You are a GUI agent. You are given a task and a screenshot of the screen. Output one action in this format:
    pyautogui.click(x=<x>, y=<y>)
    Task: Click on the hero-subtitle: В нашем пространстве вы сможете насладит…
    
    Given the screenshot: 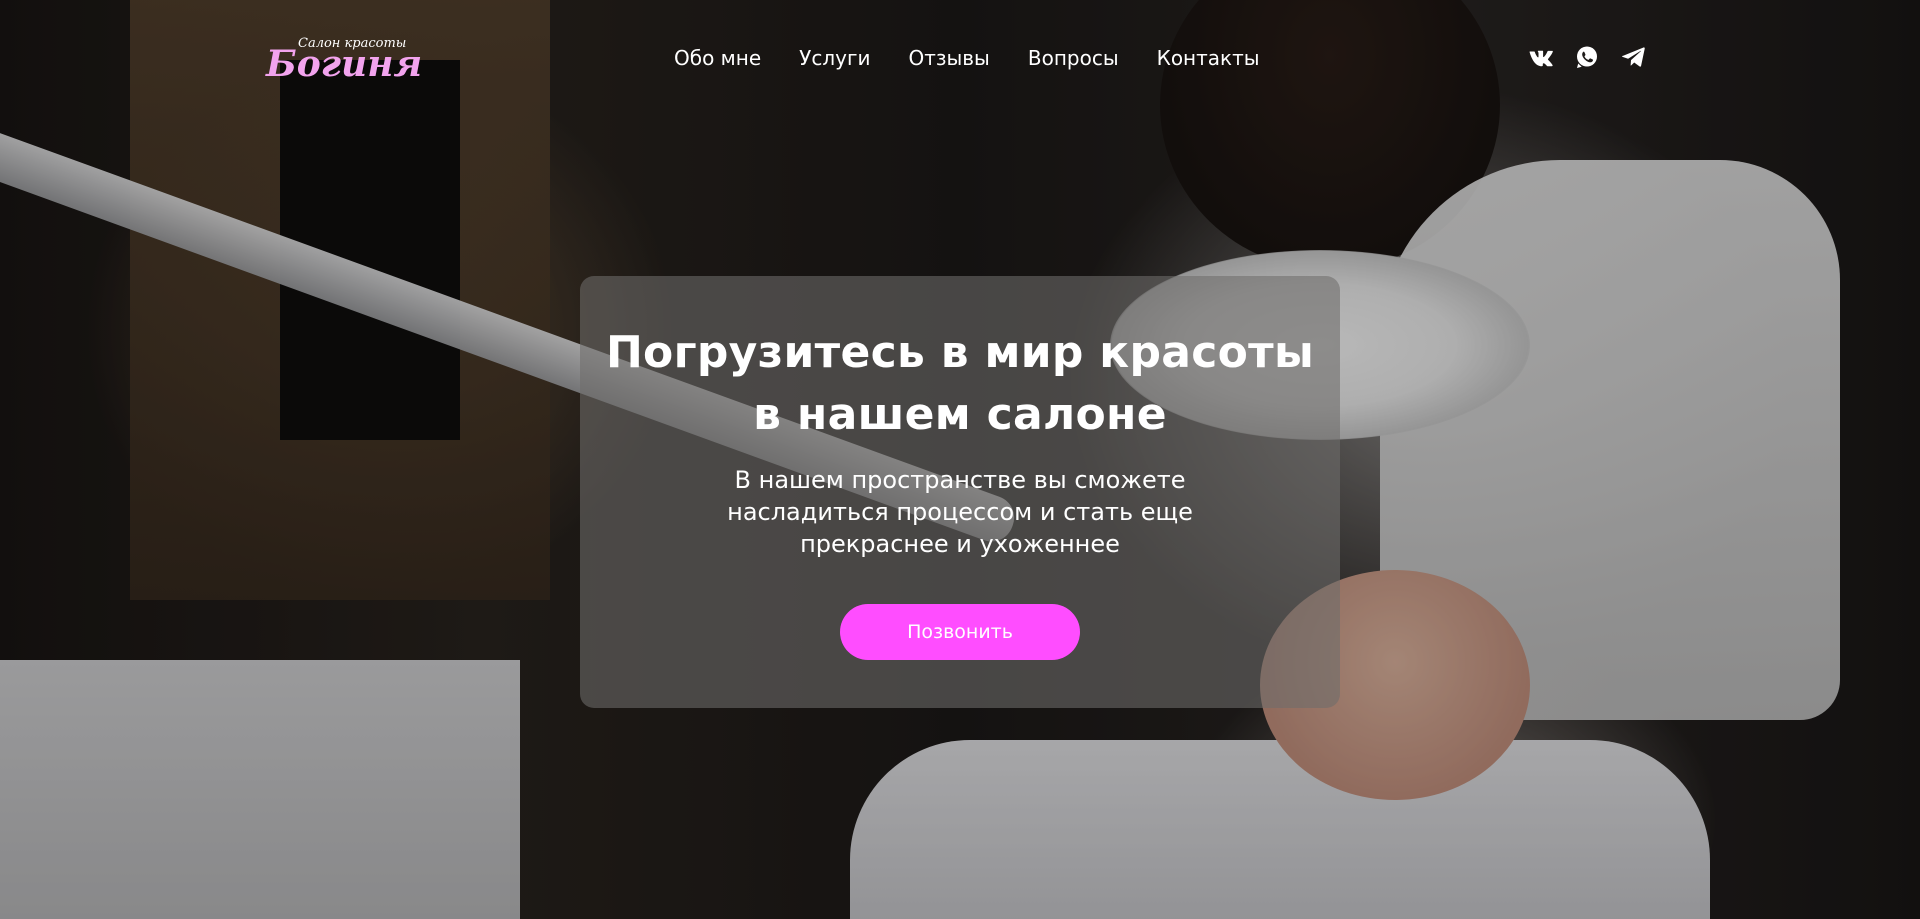 What is the action you would take?
    pyautogui.click(x=960, y=512)
    